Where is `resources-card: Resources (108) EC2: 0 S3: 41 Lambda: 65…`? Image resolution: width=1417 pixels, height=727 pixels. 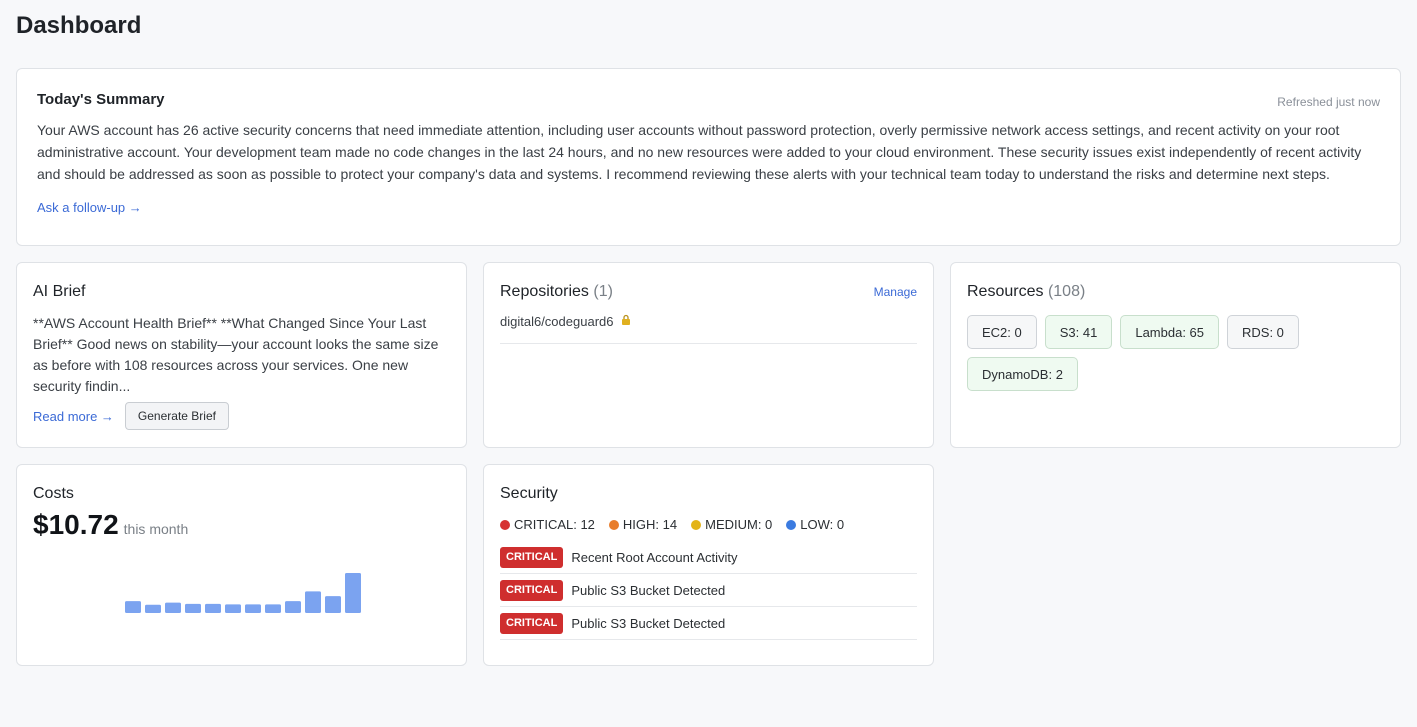
resources-card: Resources (108) EC2: 0 S3: 41 Lambda: 65… is located at coordinates (1175, 355).